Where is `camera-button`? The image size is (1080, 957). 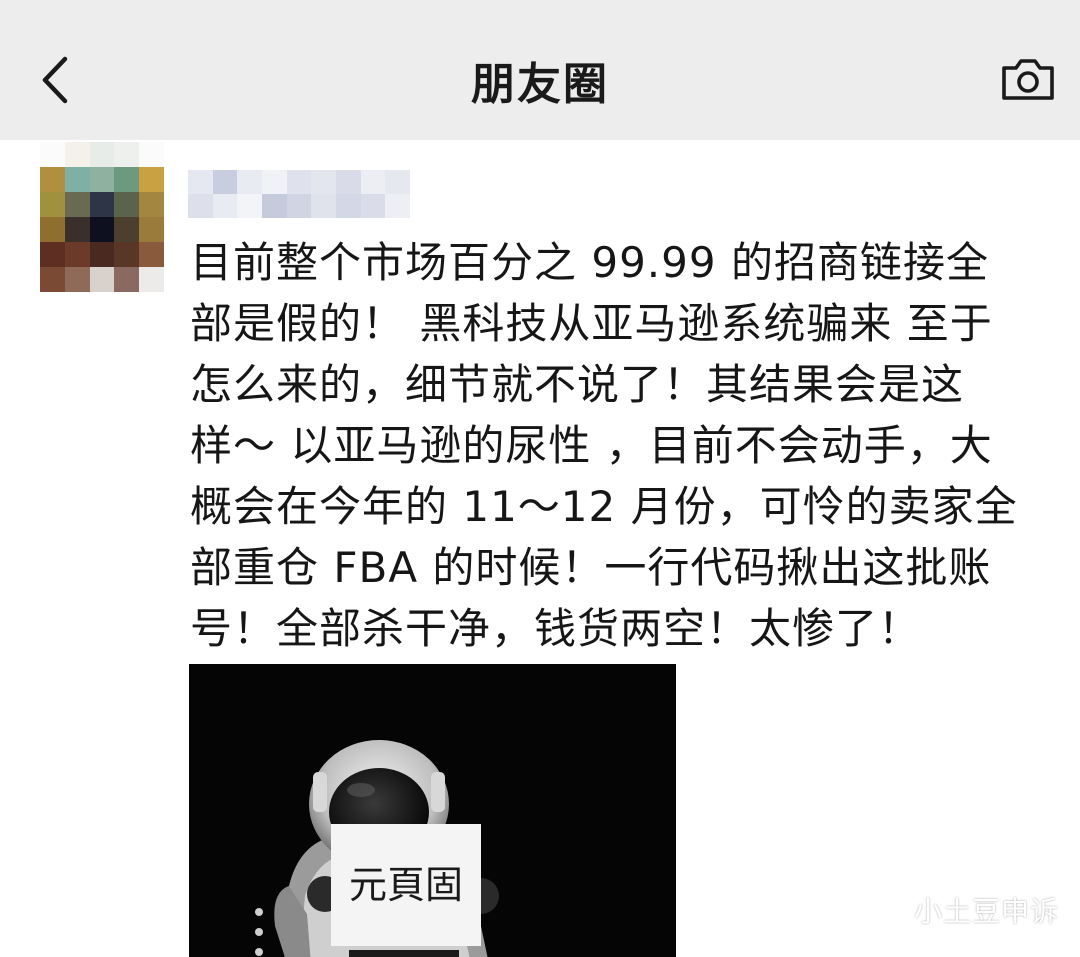
camera-button is located at coordinates (1028, 79).